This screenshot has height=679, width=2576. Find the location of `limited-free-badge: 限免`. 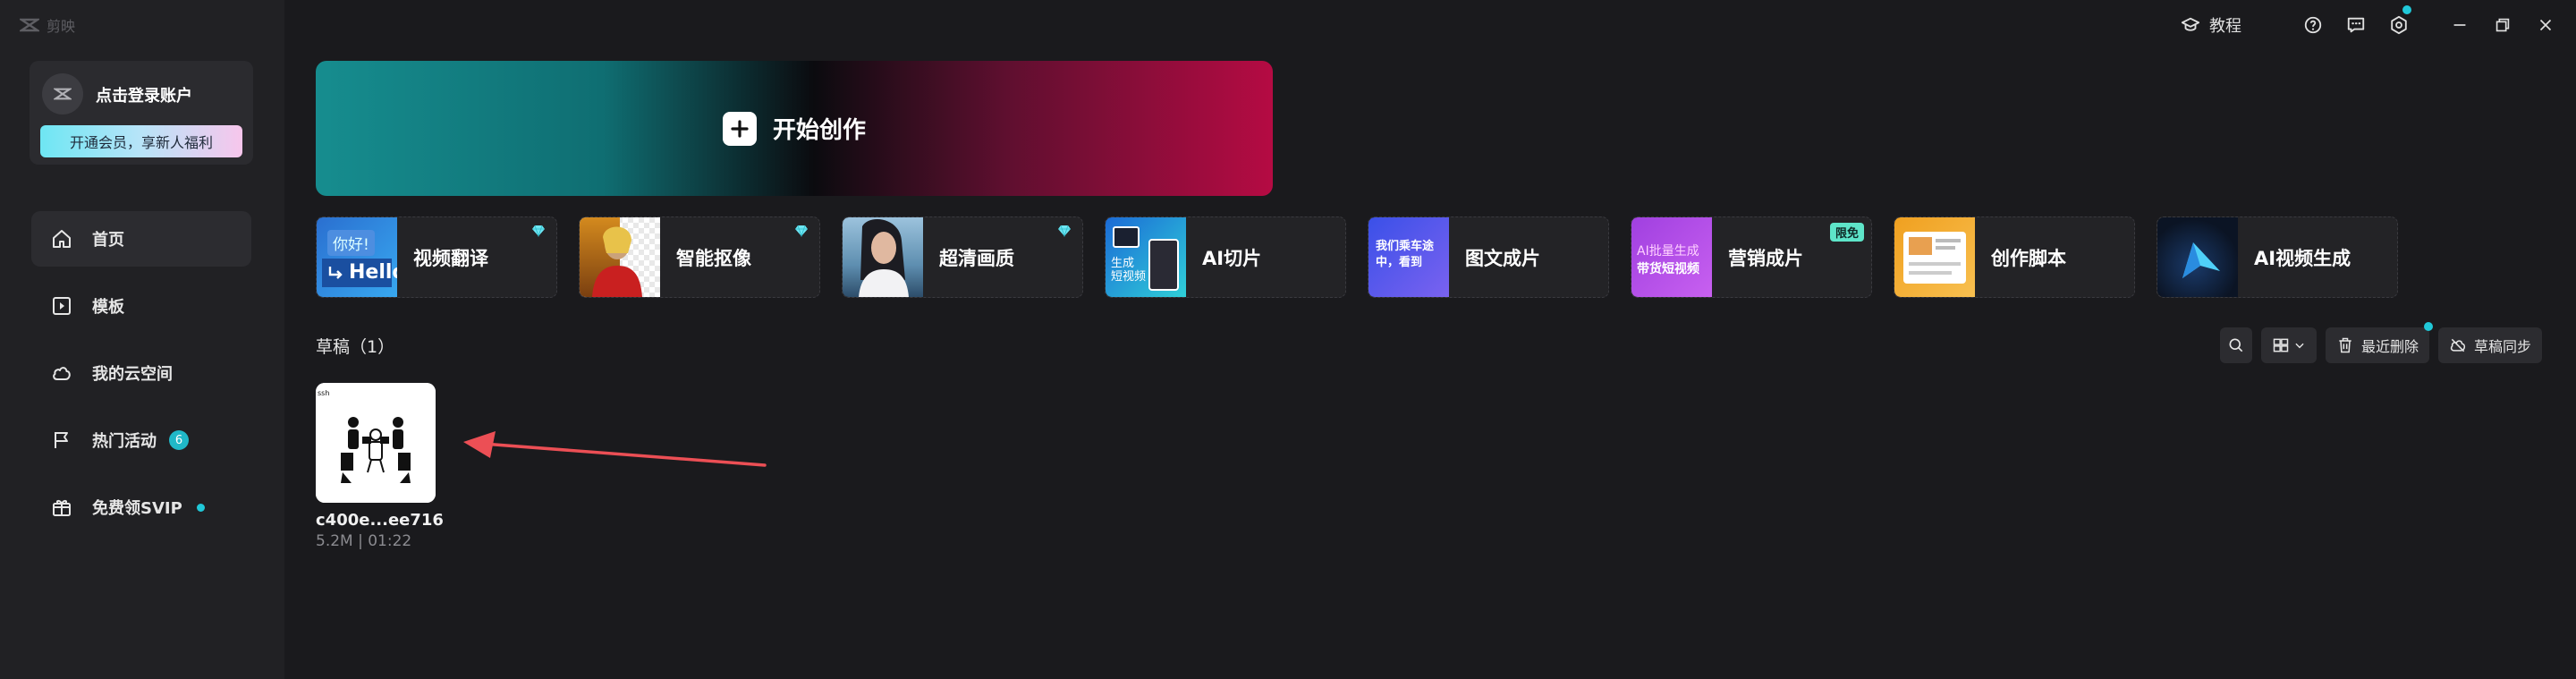

limited-free-badge: 限免 is located at coordinates (1846, 232).